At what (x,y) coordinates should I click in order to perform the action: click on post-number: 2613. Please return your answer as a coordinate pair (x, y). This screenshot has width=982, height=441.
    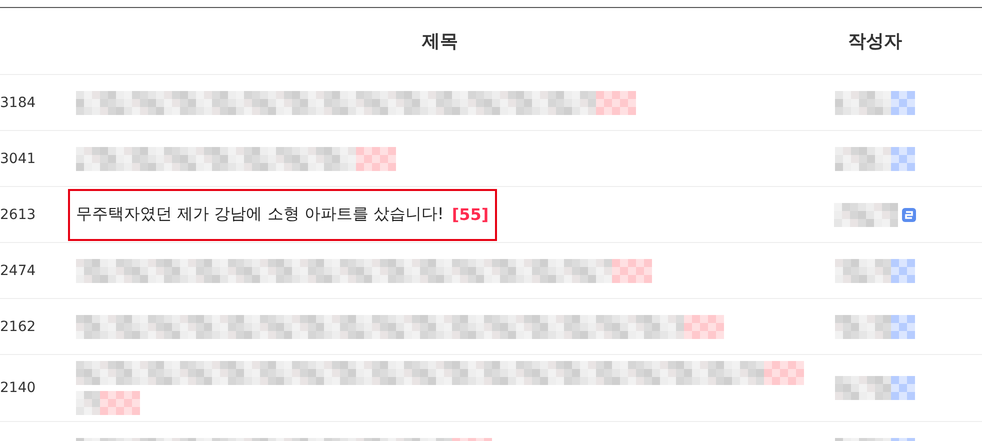
    Looking at the image, I should click on (18, 214).